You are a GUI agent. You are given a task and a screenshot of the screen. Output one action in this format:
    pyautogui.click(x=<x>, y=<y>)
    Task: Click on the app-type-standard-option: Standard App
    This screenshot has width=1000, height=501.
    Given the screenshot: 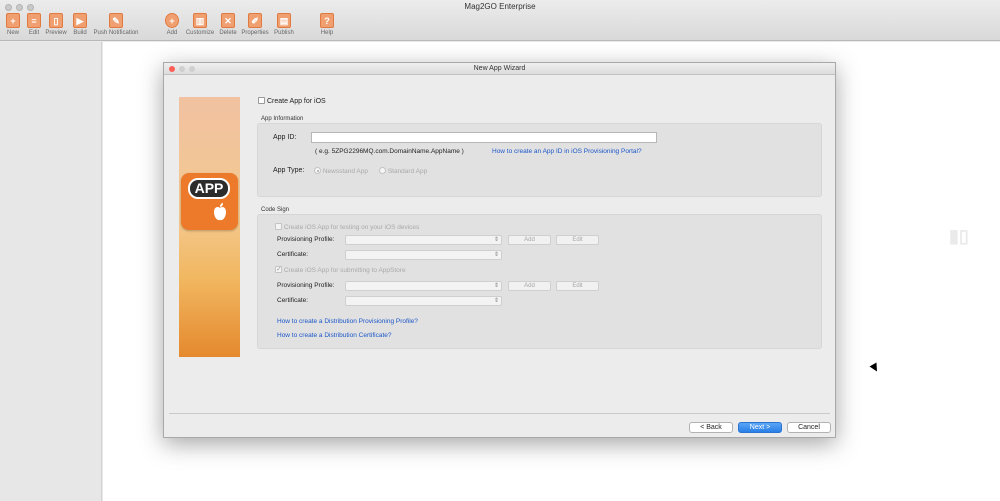 What is the action you would take?
    pyautogui.click(x=403, y=171)
    